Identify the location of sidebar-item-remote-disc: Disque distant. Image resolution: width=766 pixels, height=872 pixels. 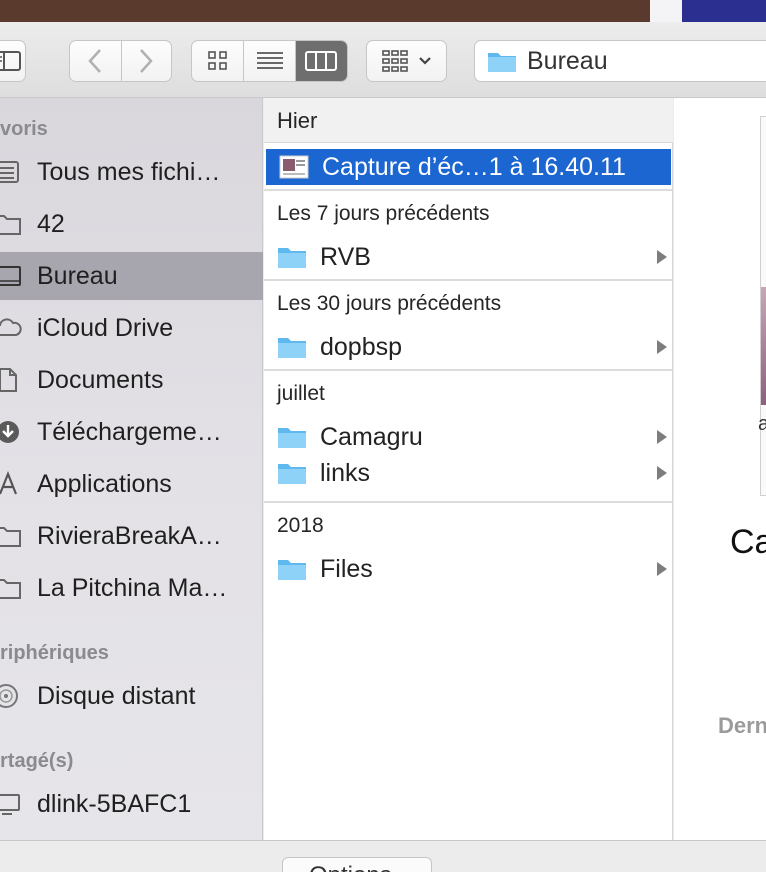
(131, 696).